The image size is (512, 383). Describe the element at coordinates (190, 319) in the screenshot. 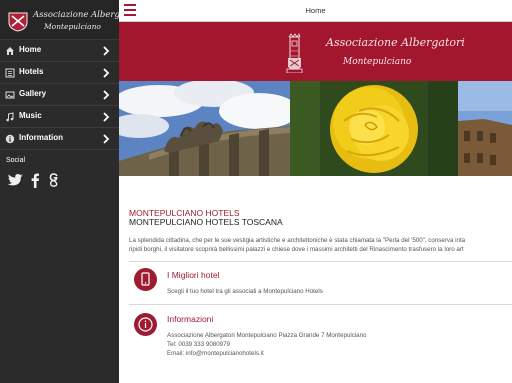

I see `card-title: Informazioni` at that location.